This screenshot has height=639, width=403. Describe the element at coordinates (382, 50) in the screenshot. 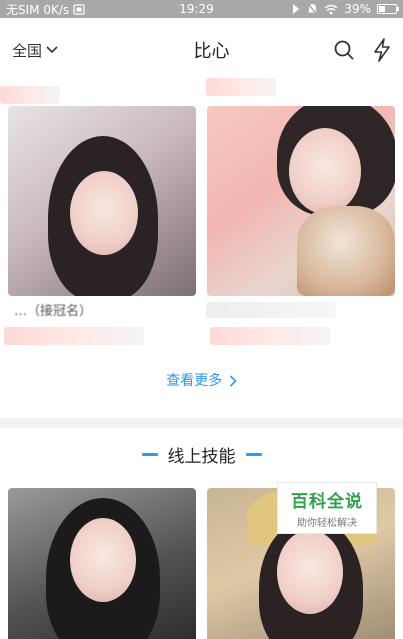

I see `lightning-icon` at that location.